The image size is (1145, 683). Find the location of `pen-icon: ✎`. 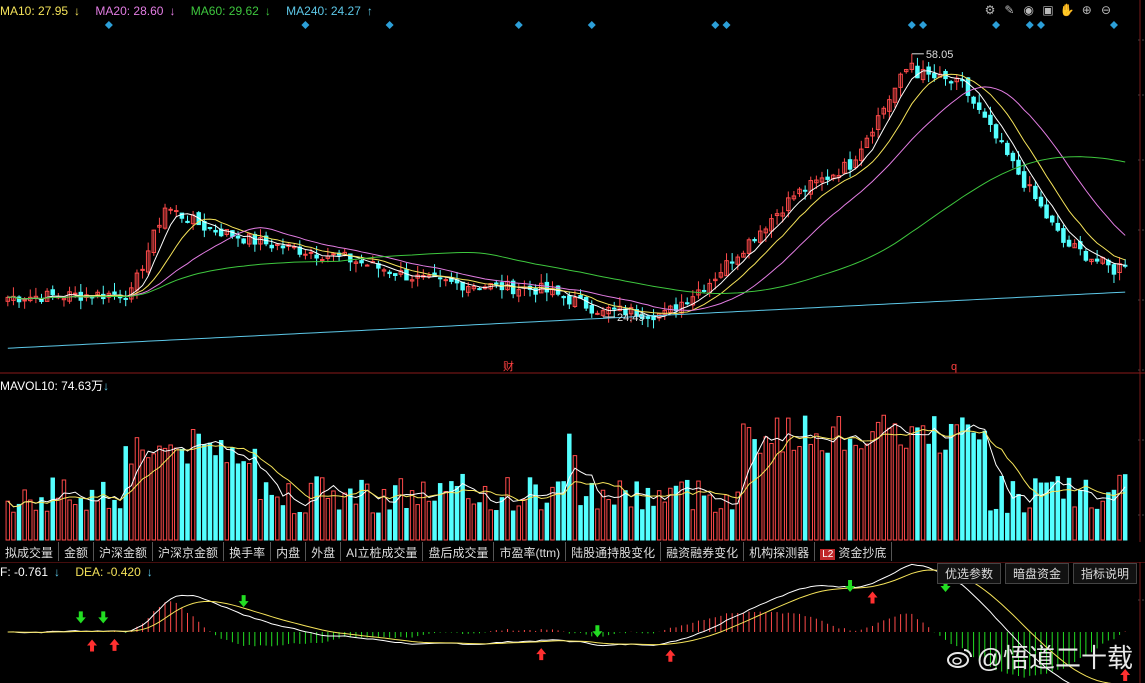

pen-icon: ✎ is located at coordinates (1009, 10).